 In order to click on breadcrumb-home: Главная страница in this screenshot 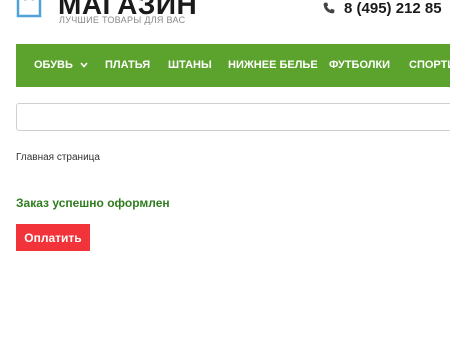, I will do `click(58, 157)`.